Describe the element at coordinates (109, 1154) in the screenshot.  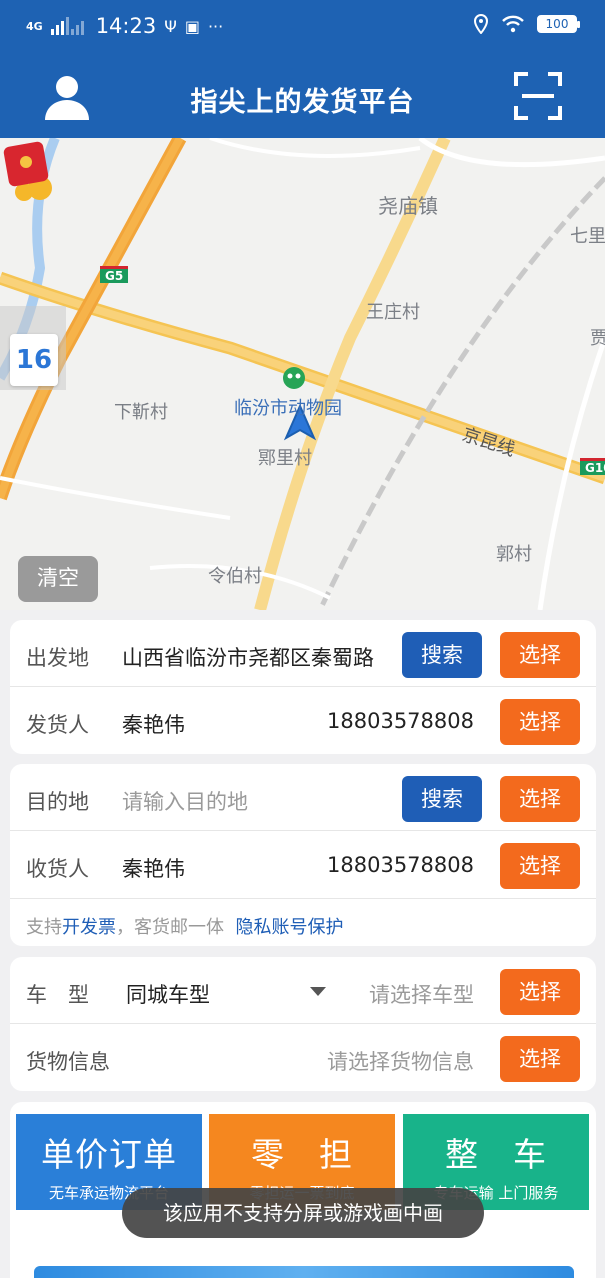
I see `tile-title: 单价订单` at that location.